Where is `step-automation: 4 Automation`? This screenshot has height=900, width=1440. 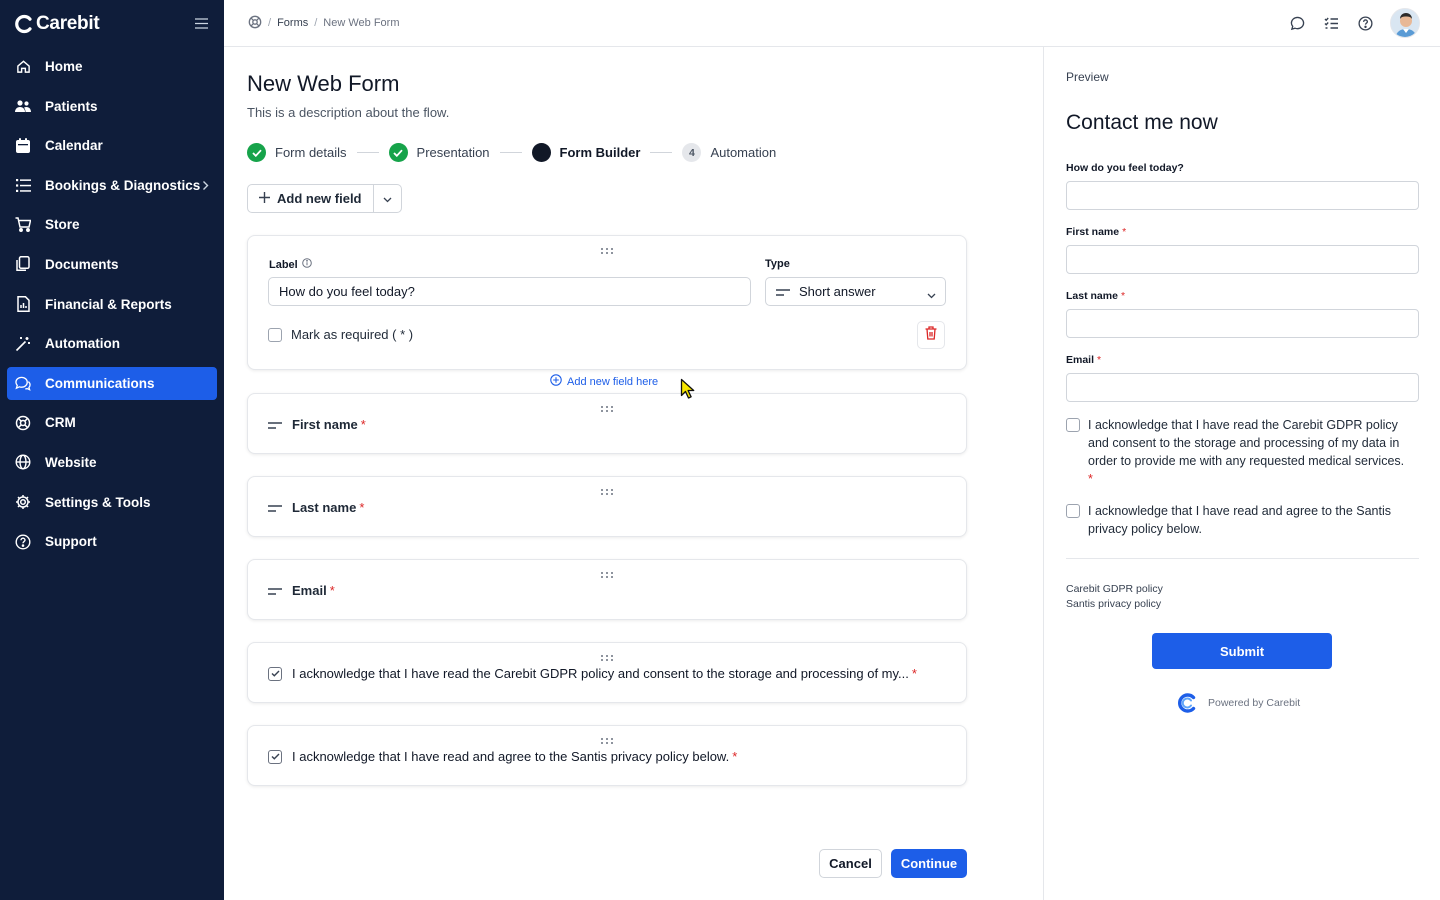 step-automation: 4 Automation is located at coordinates (729, 152).